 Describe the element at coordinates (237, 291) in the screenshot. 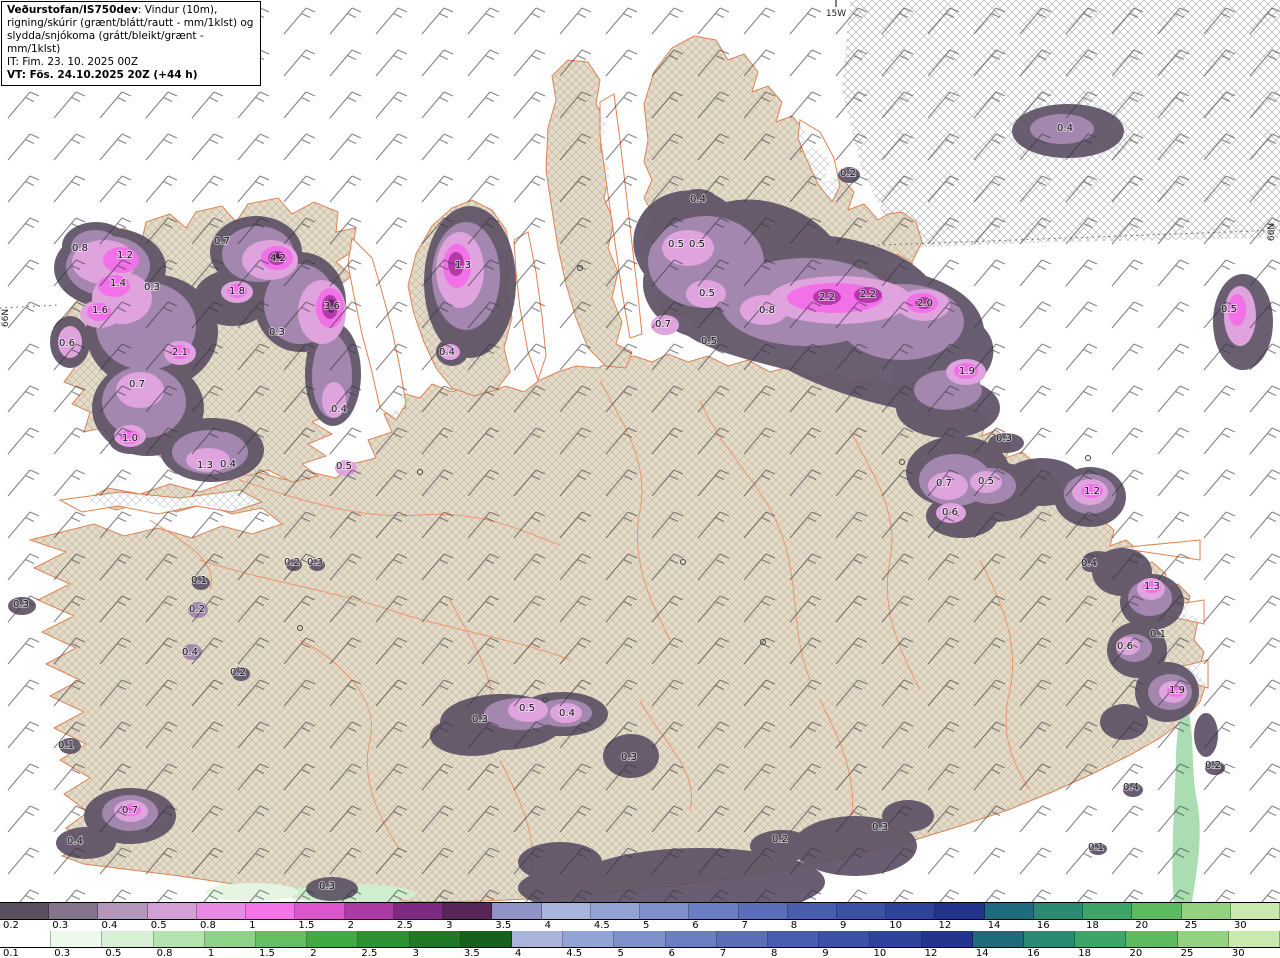

I see `precip-value-label: 1.8` at that location.